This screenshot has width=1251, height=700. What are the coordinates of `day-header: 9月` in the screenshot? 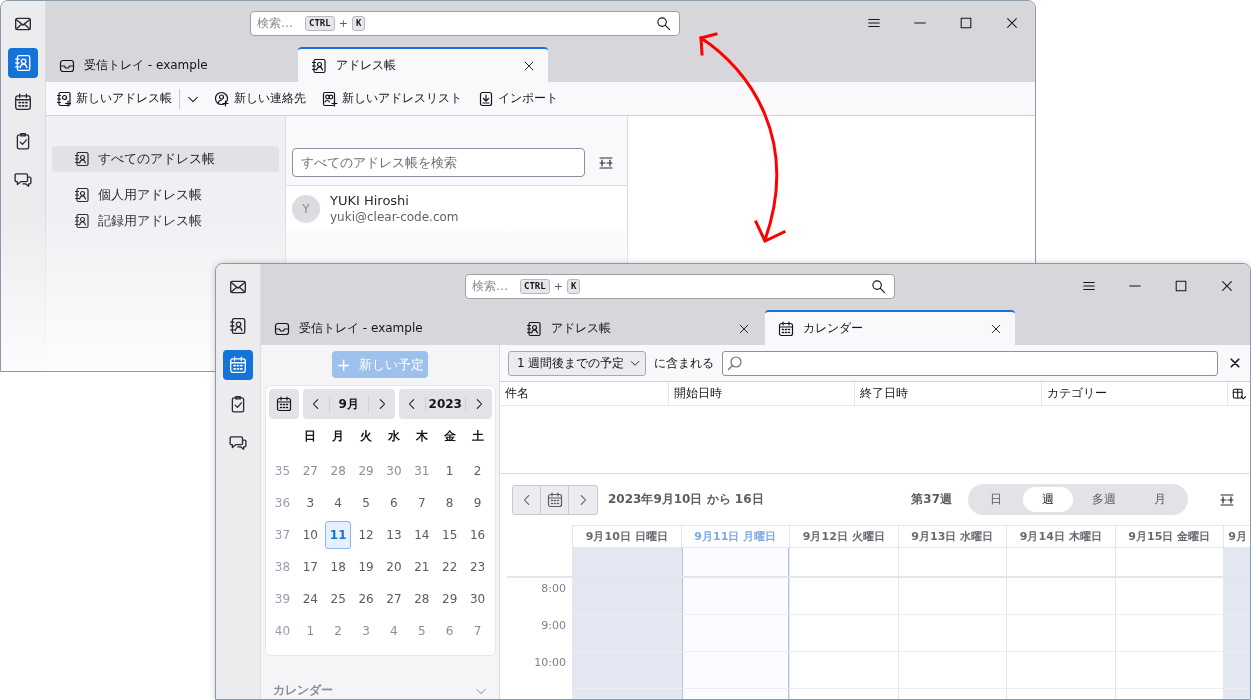 It's located at (1237, 536).